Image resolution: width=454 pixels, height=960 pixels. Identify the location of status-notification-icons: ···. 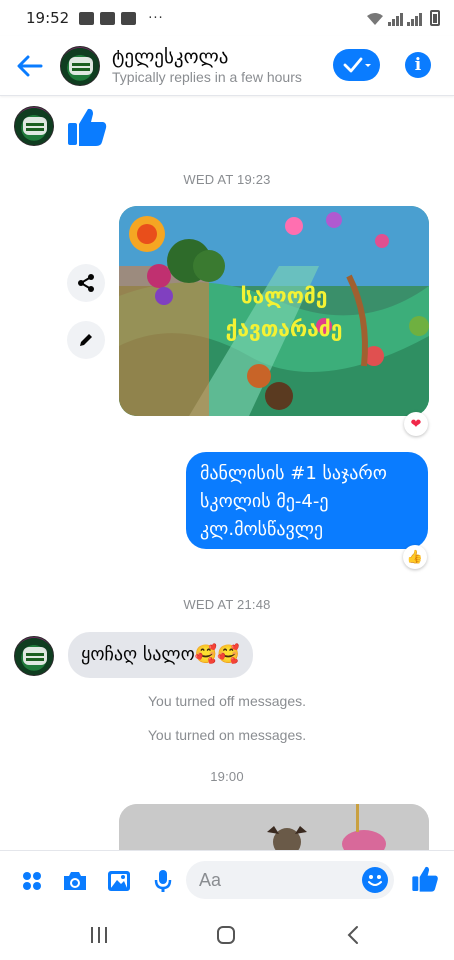
(121, 18).